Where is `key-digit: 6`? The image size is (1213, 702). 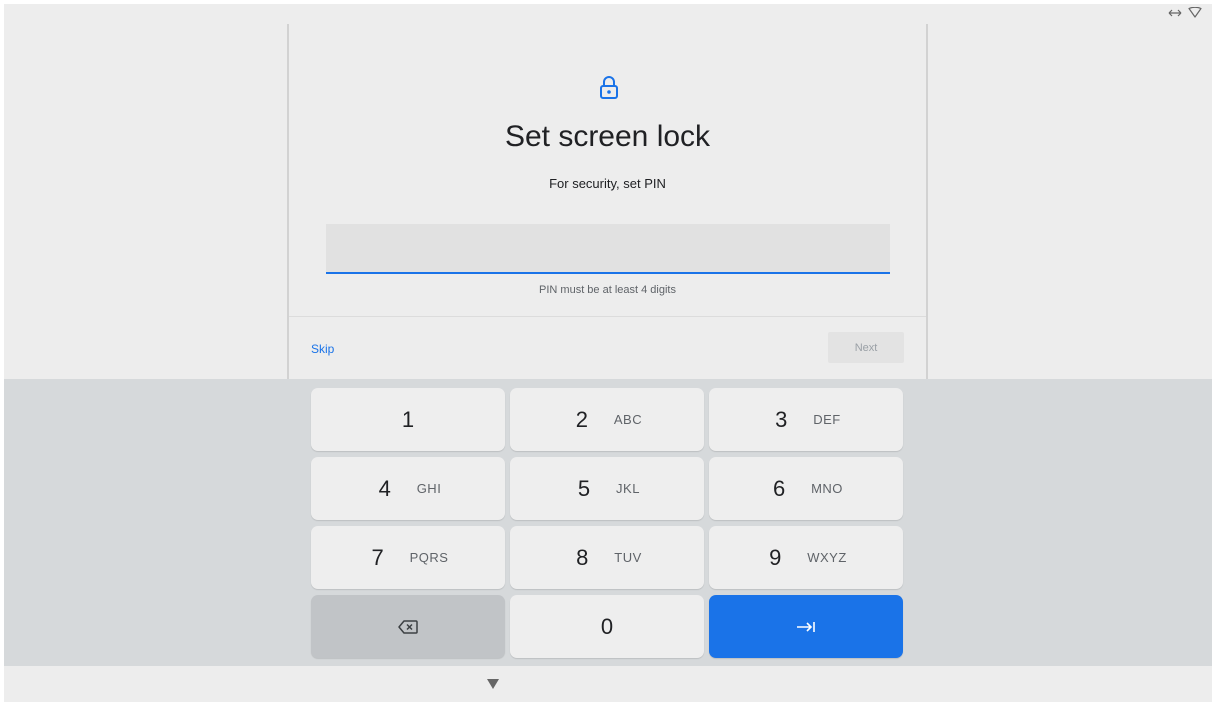 key-digit: 6 is located at coordinates (779, 488).